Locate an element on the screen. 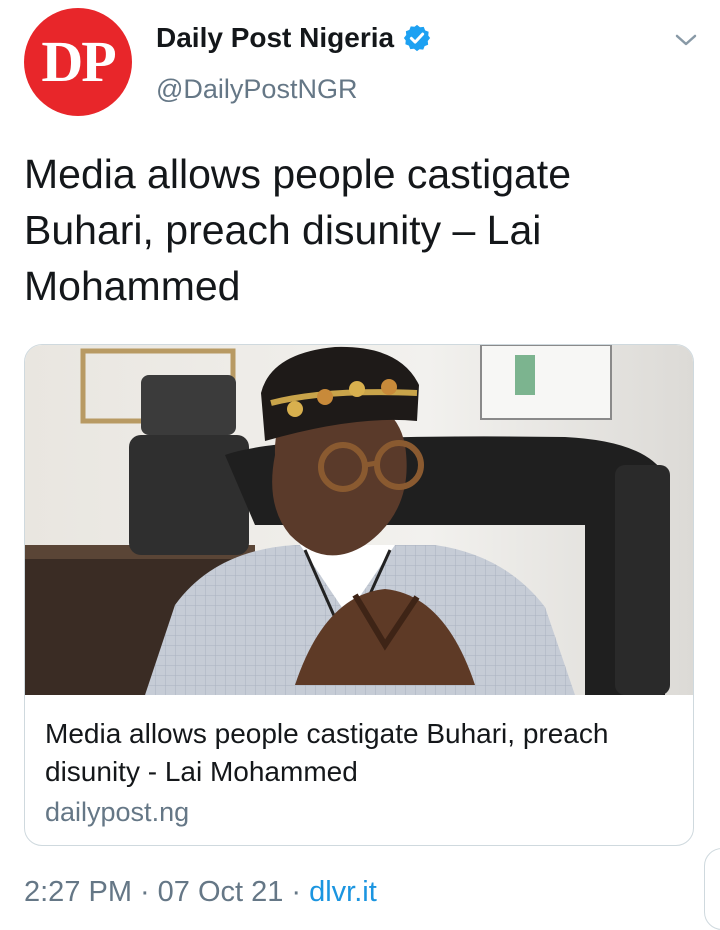  tweet-meta: 2:27 PM · 07 Oct 21 · dlvr.it is located at coordinates (200, 892).